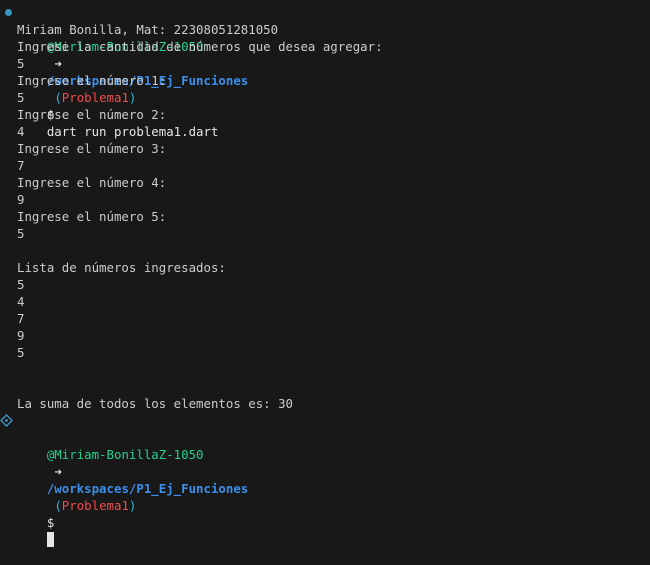 This screenshot has height=565, width=650. I want to click on prompt-path: /workspaces/P1_Ej_Funciones, so click(147, 488).